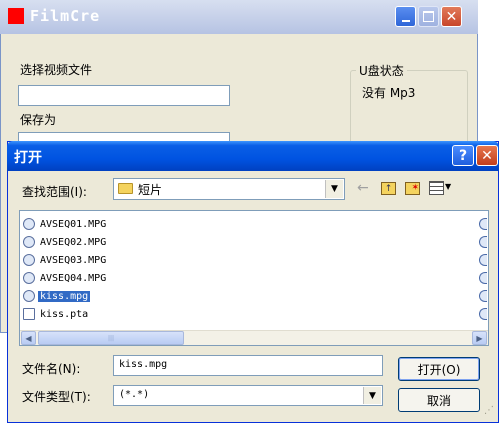 This screenshot has width=501, height=423. I want to click on resize-grip-icon: ⋰, so click(489, 410).